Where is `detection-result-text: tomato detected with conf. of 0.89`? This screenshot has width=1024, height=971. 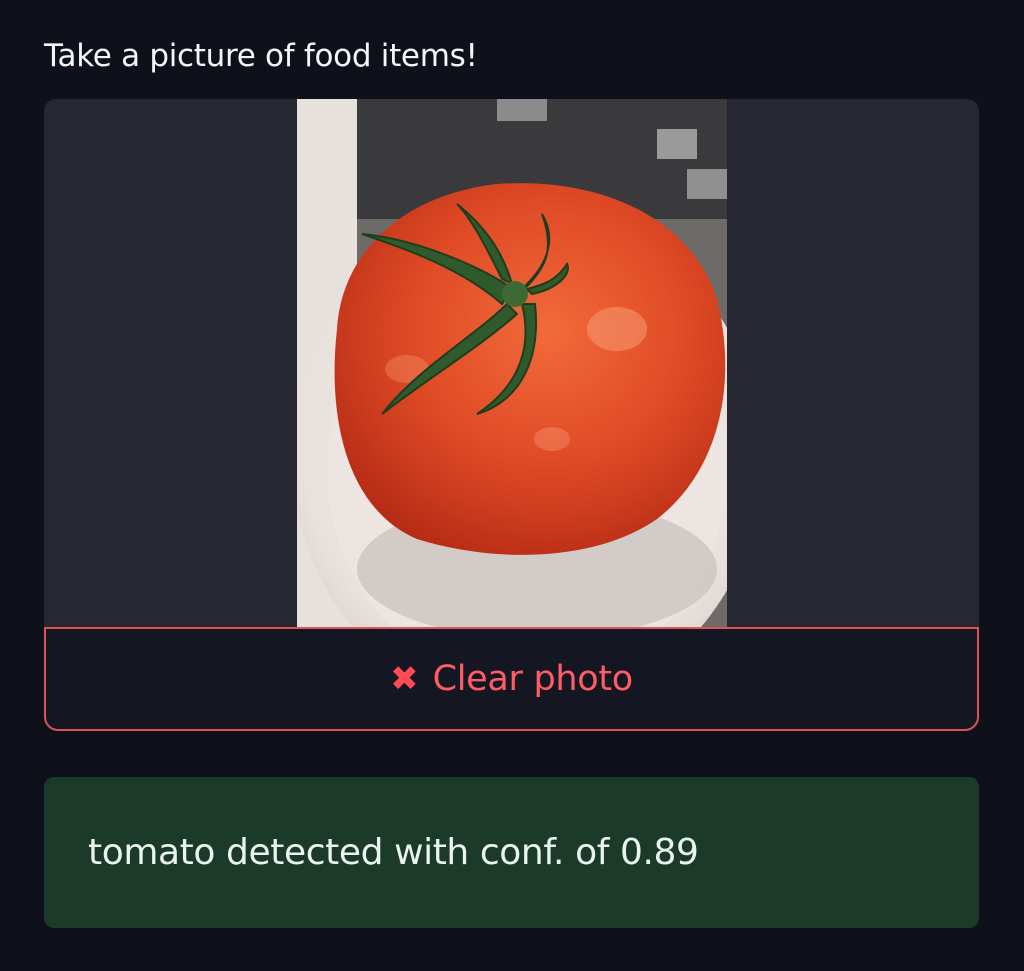
detection-result-text: tomato detected with conf. of 0.89 is located at coordinates (393, 852).